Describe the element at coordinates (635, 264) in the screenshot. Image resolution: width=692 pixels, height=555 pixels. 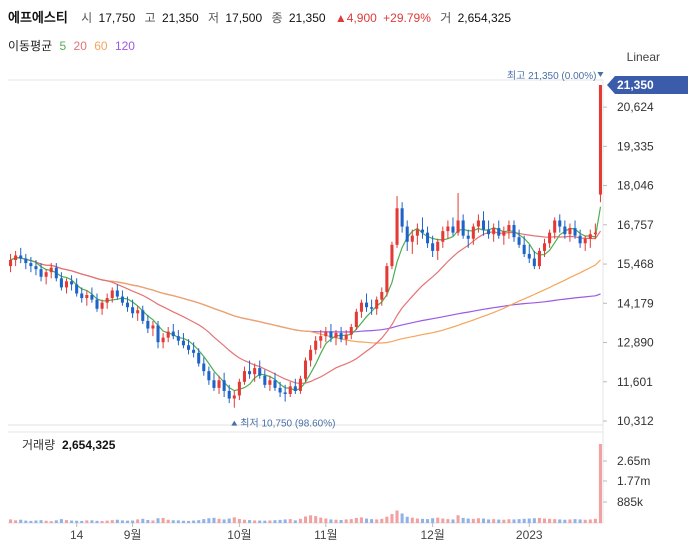
I see `price-tick-label: 15,468` at that location.